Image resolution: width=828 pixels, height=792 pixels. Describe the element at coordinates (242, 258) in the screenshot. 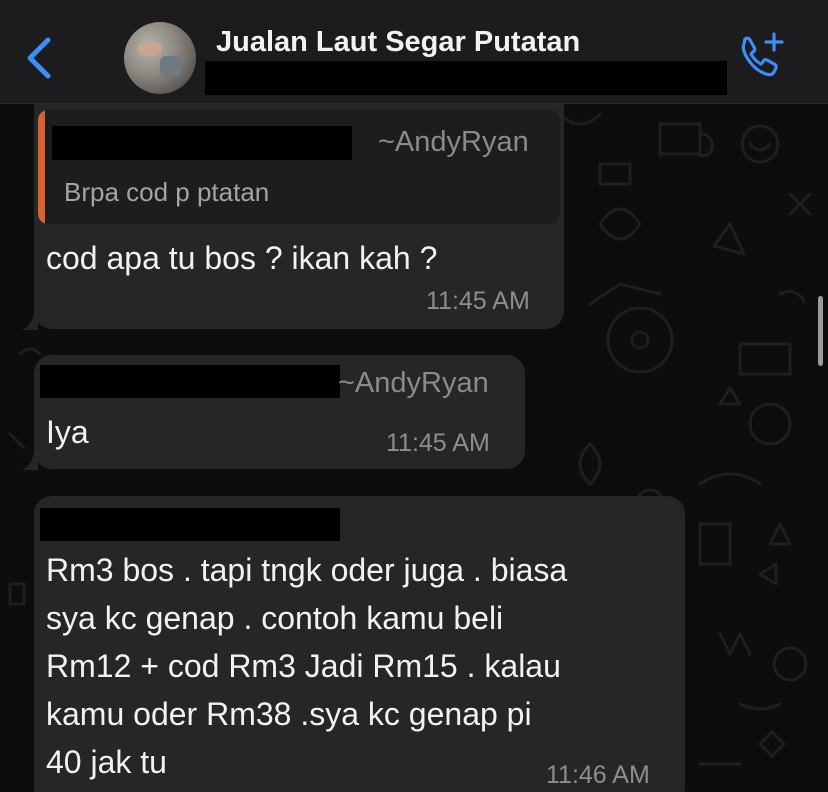

I see `message-text: cod apa tu bos ? ikan kah ?` at that location.